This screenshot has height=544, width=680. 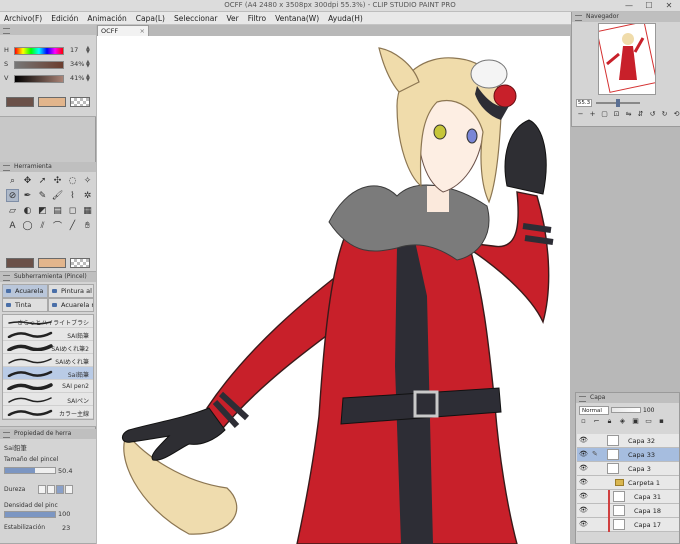 I want to click on gradient-icon: ▤, so click(x=57, y=210).